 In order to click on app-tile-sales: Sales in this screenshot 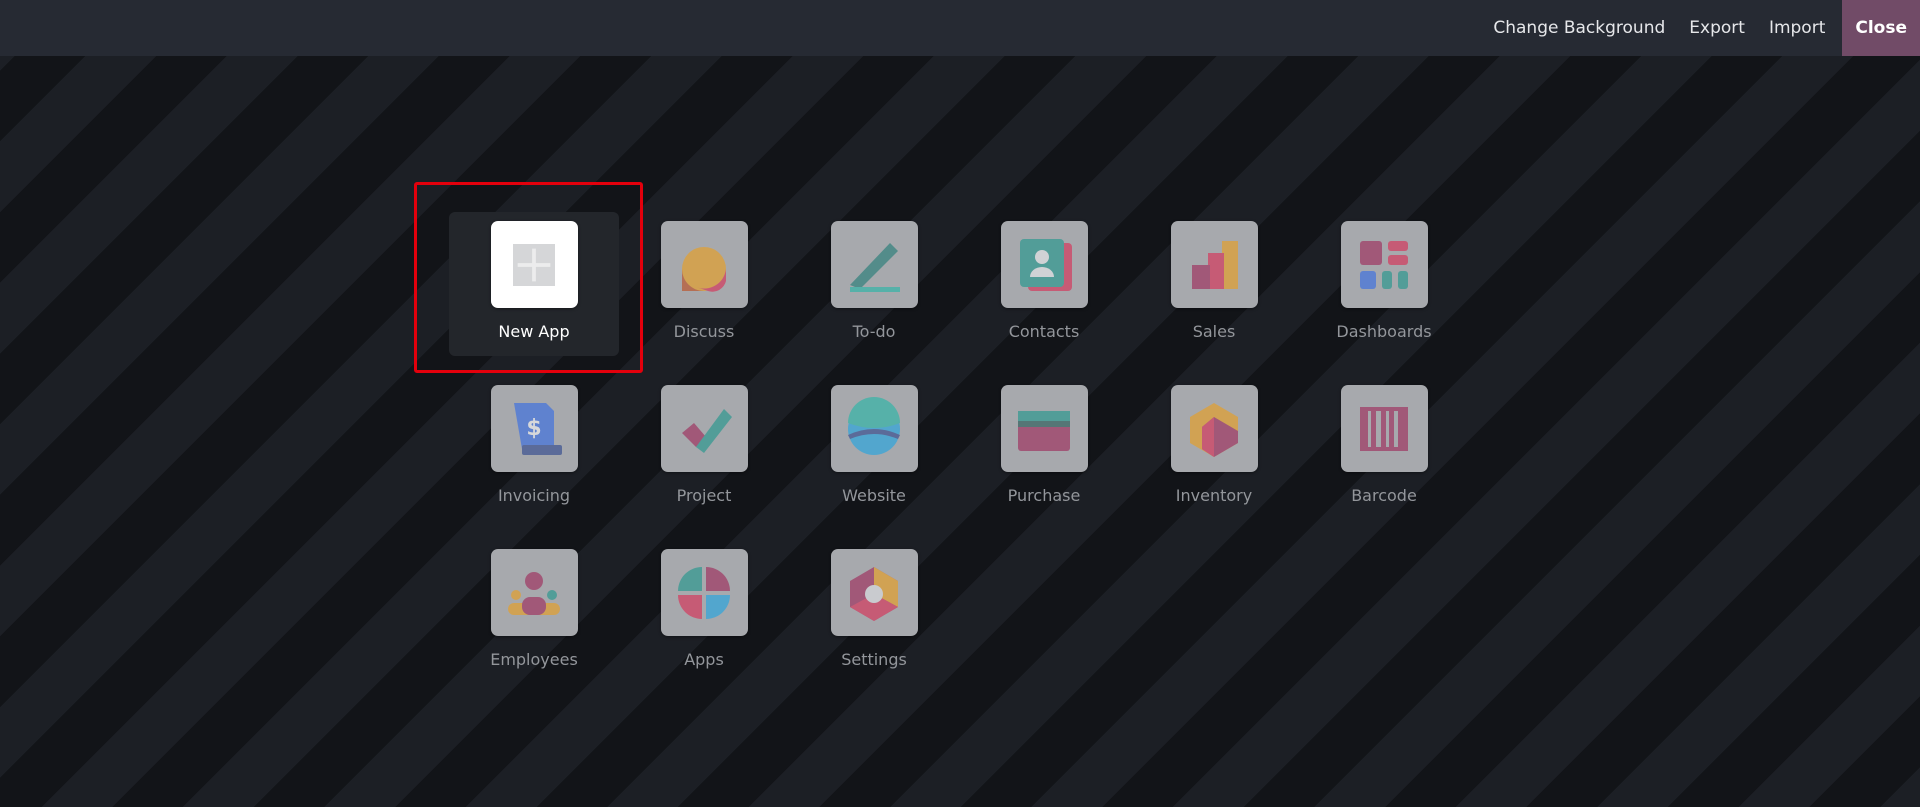, I will do `click(1214, 284)`.